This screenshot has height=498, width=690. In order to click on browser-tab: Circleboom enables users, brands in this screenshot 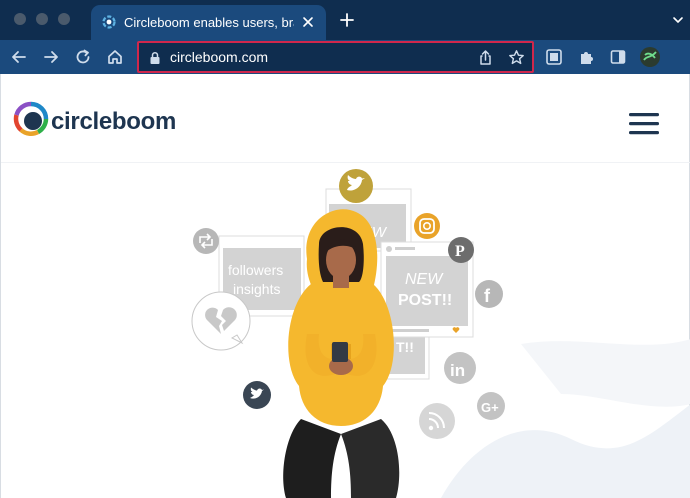, I will do `click(208, 22)`.